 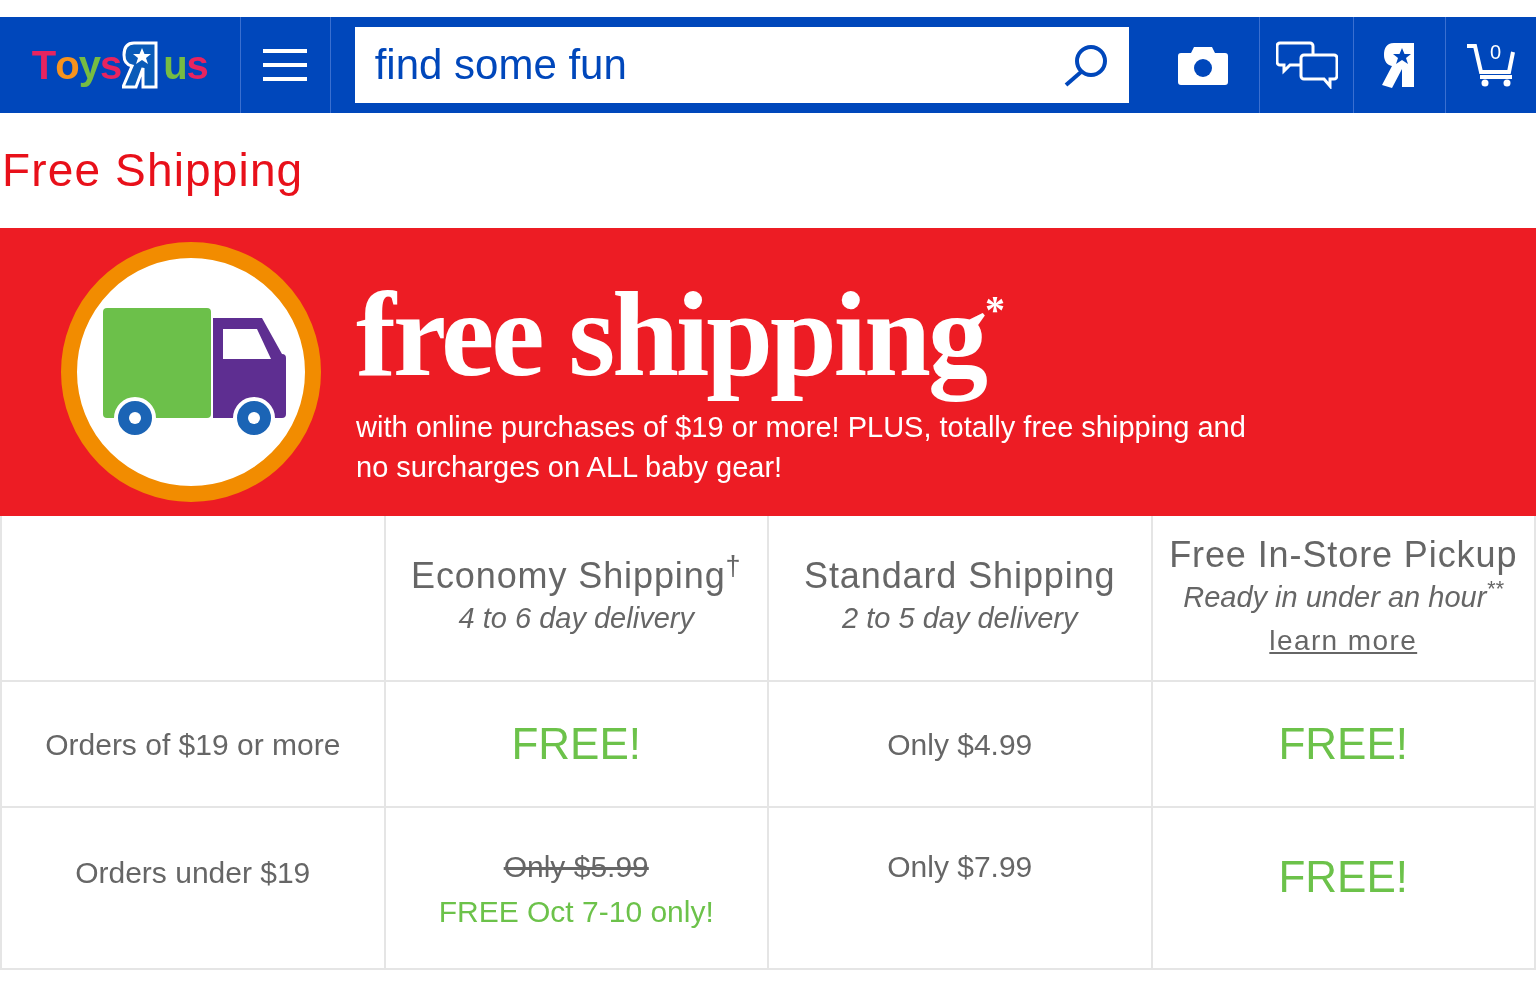 What do you see at coordinates (960, 619) in the screenshot?
I see `column-subtitle: 2 to 5 day delivery` at bounding box center [960, 619].